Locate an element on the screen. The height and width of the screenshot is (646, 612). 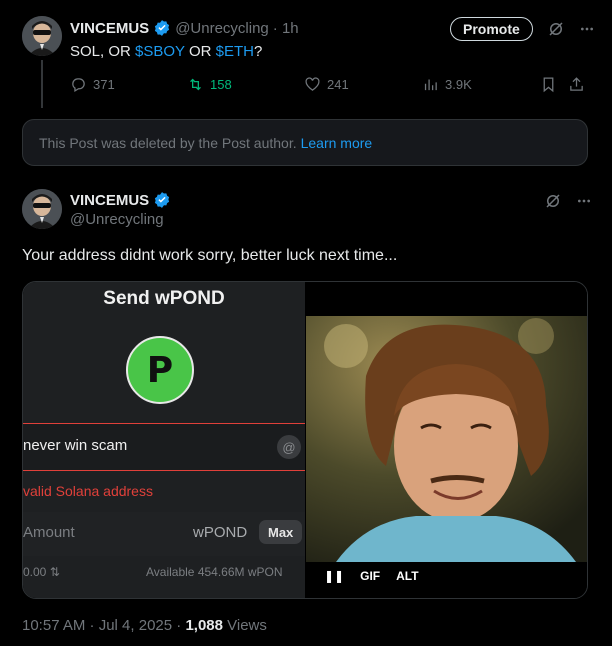
views-button: 3.9K is located at coordinates (447, 84).